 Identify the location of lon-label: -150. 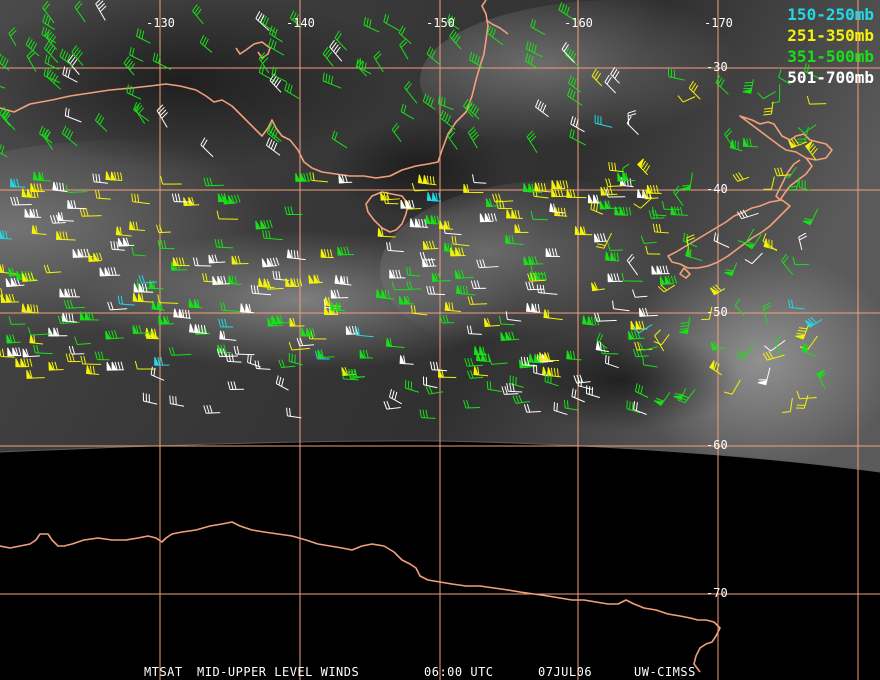
(440, 23).